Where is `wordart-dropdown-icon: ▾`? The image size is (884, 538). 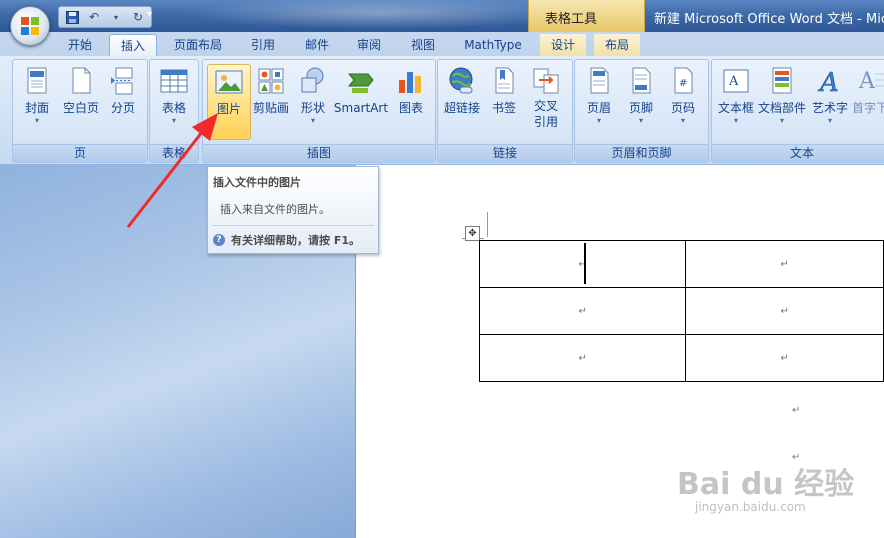
wordart-dropdown-icon: ▾ is located at coordinates (829, 120).